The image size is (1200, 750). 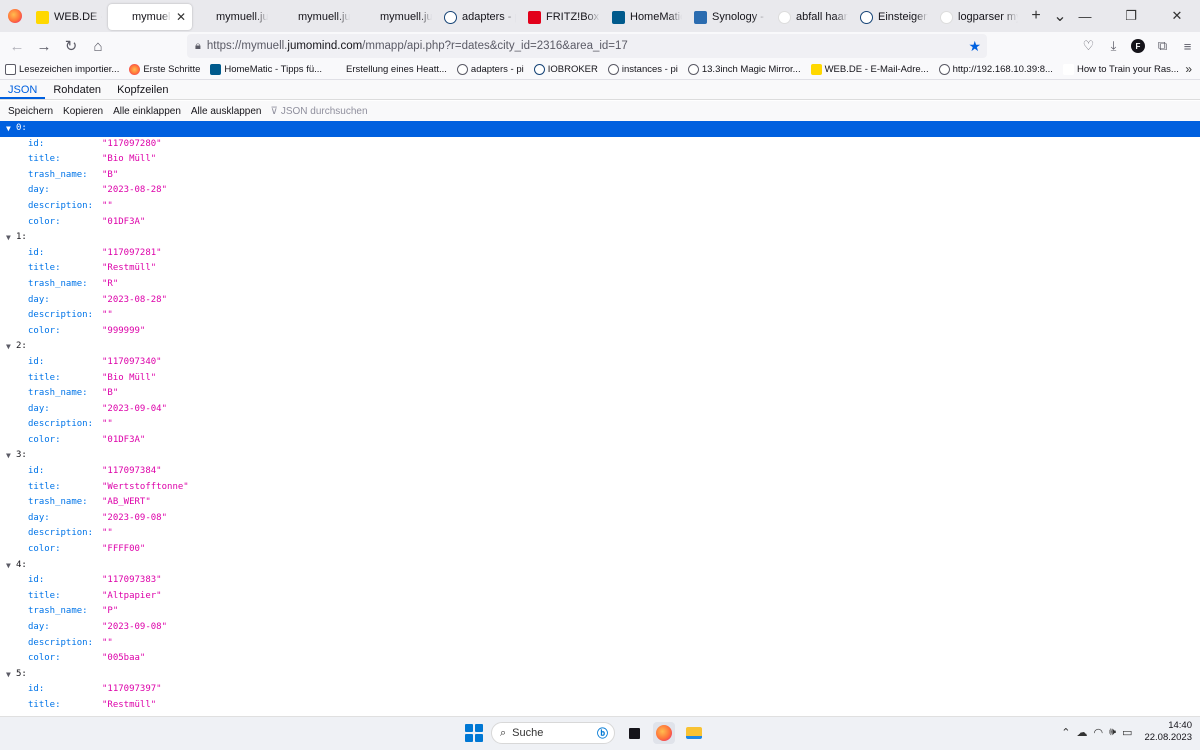 I want to click on home-button: ⌂, so click(x=98, y=46).